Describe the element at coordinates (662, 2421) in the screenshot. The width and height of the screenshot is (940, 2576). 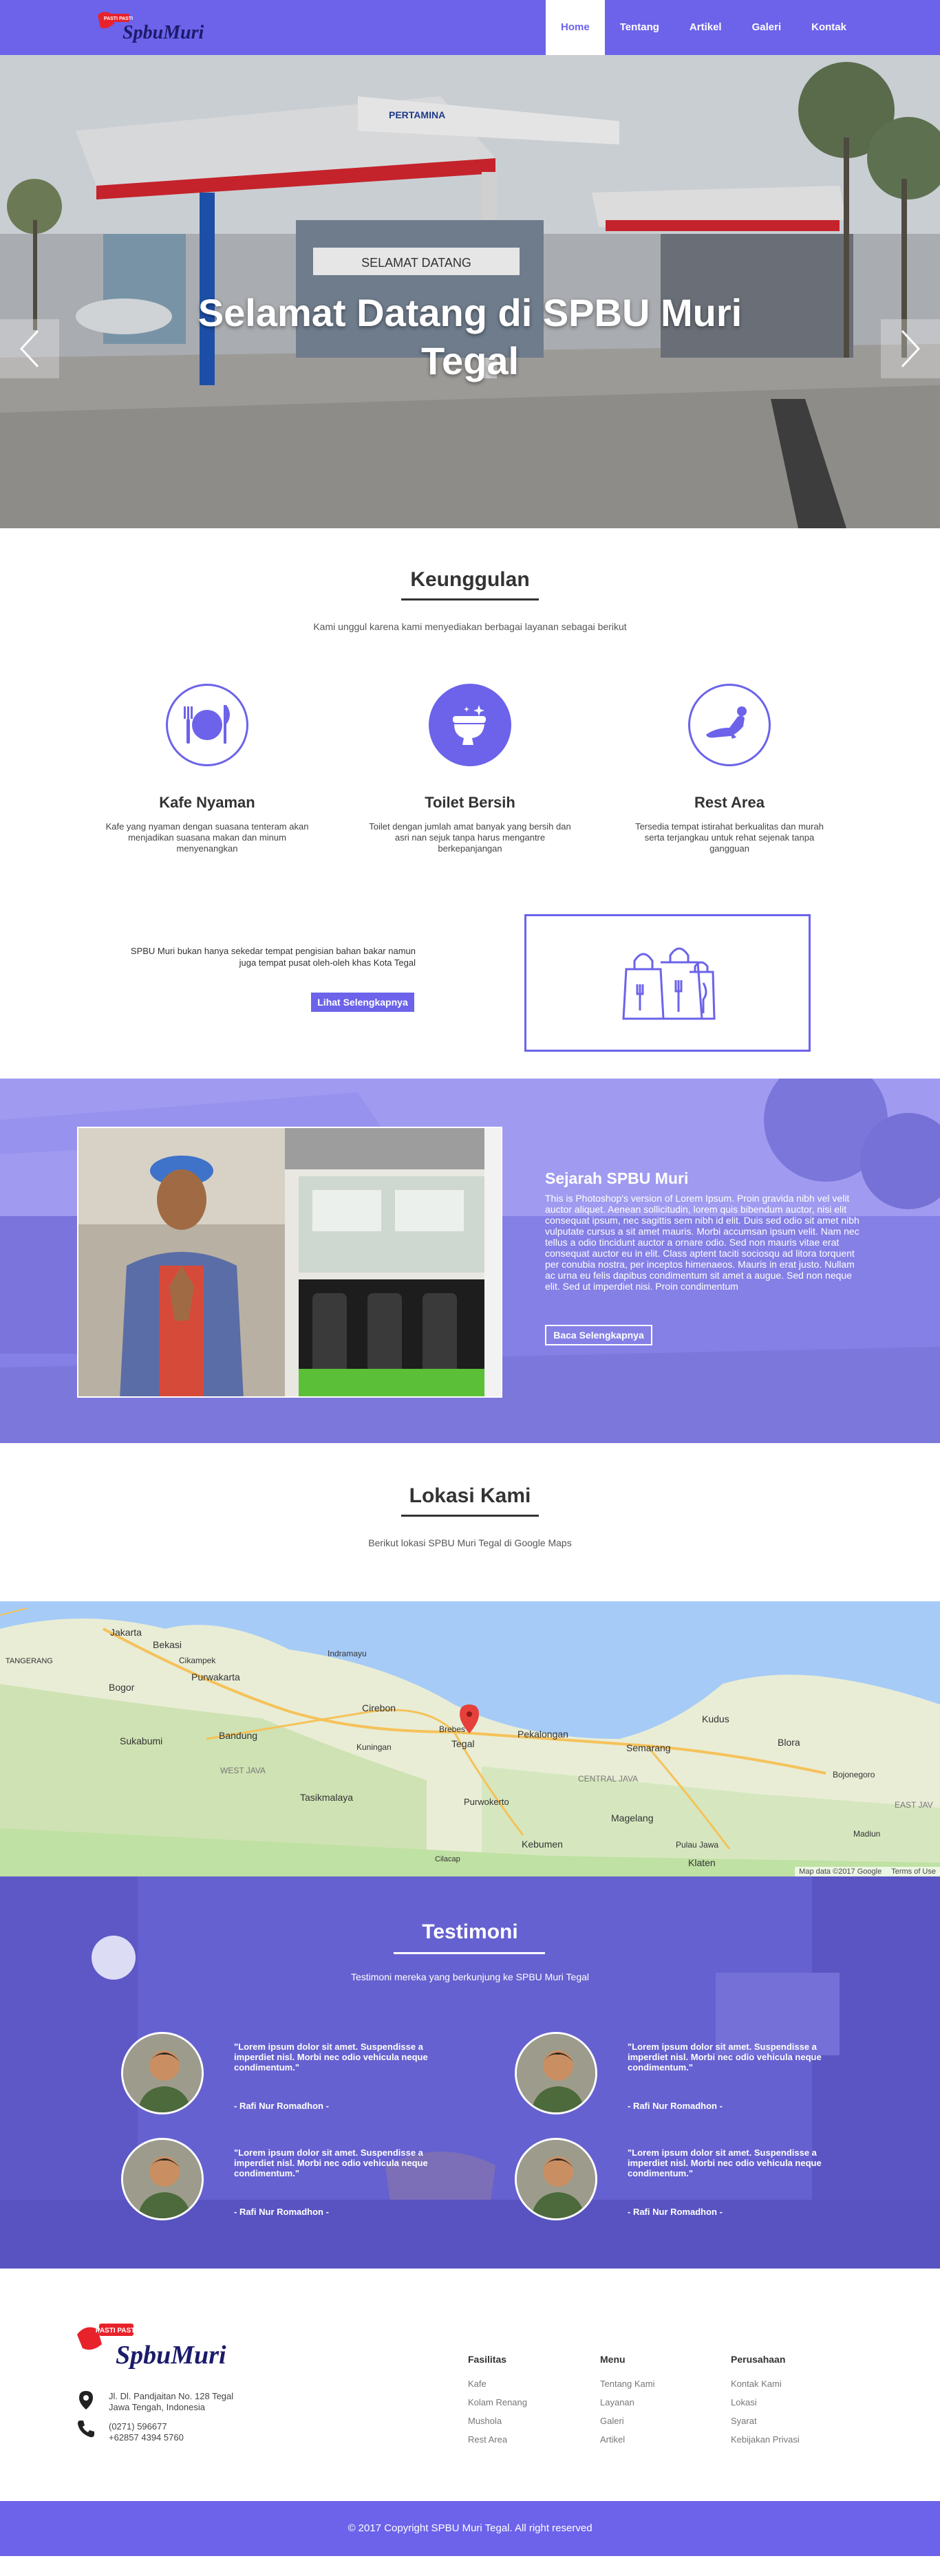
I see `footer-link: Galeri` at that location.